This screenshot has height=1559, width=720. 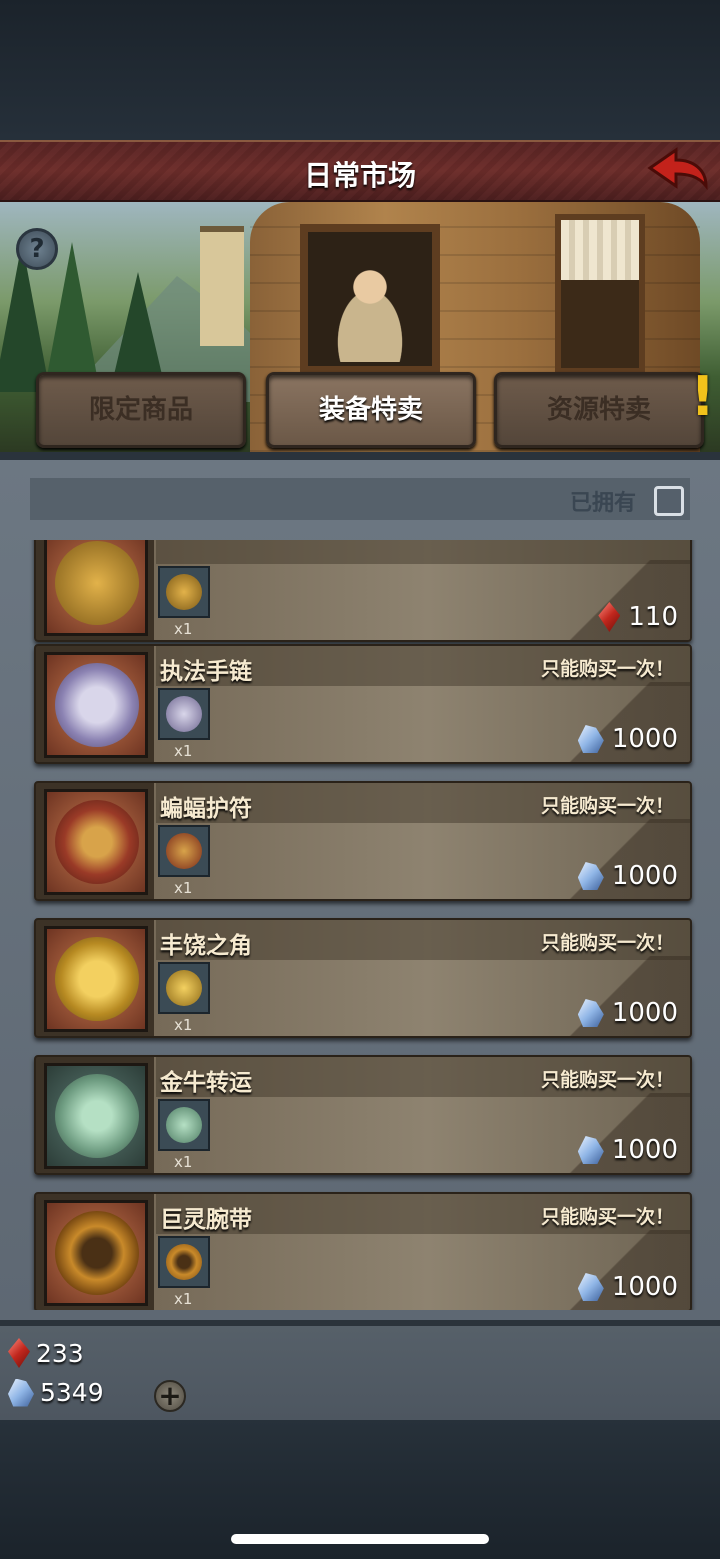 I want to click on title-bar: 日常市场, so click(x=360, y=171).